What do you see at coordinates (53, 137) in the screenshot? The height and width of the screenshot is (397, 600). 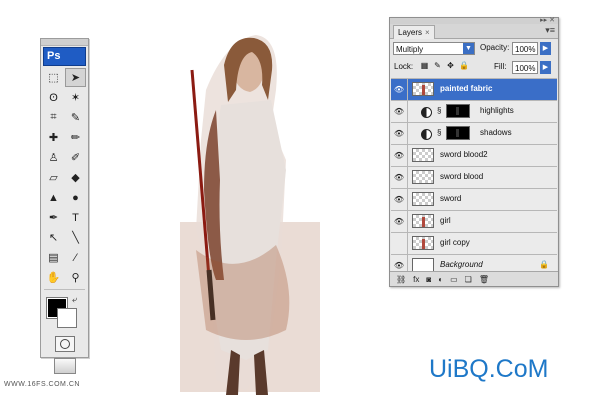 I see `healing-brush-icon: ✚` at bounding box center [53, 137].